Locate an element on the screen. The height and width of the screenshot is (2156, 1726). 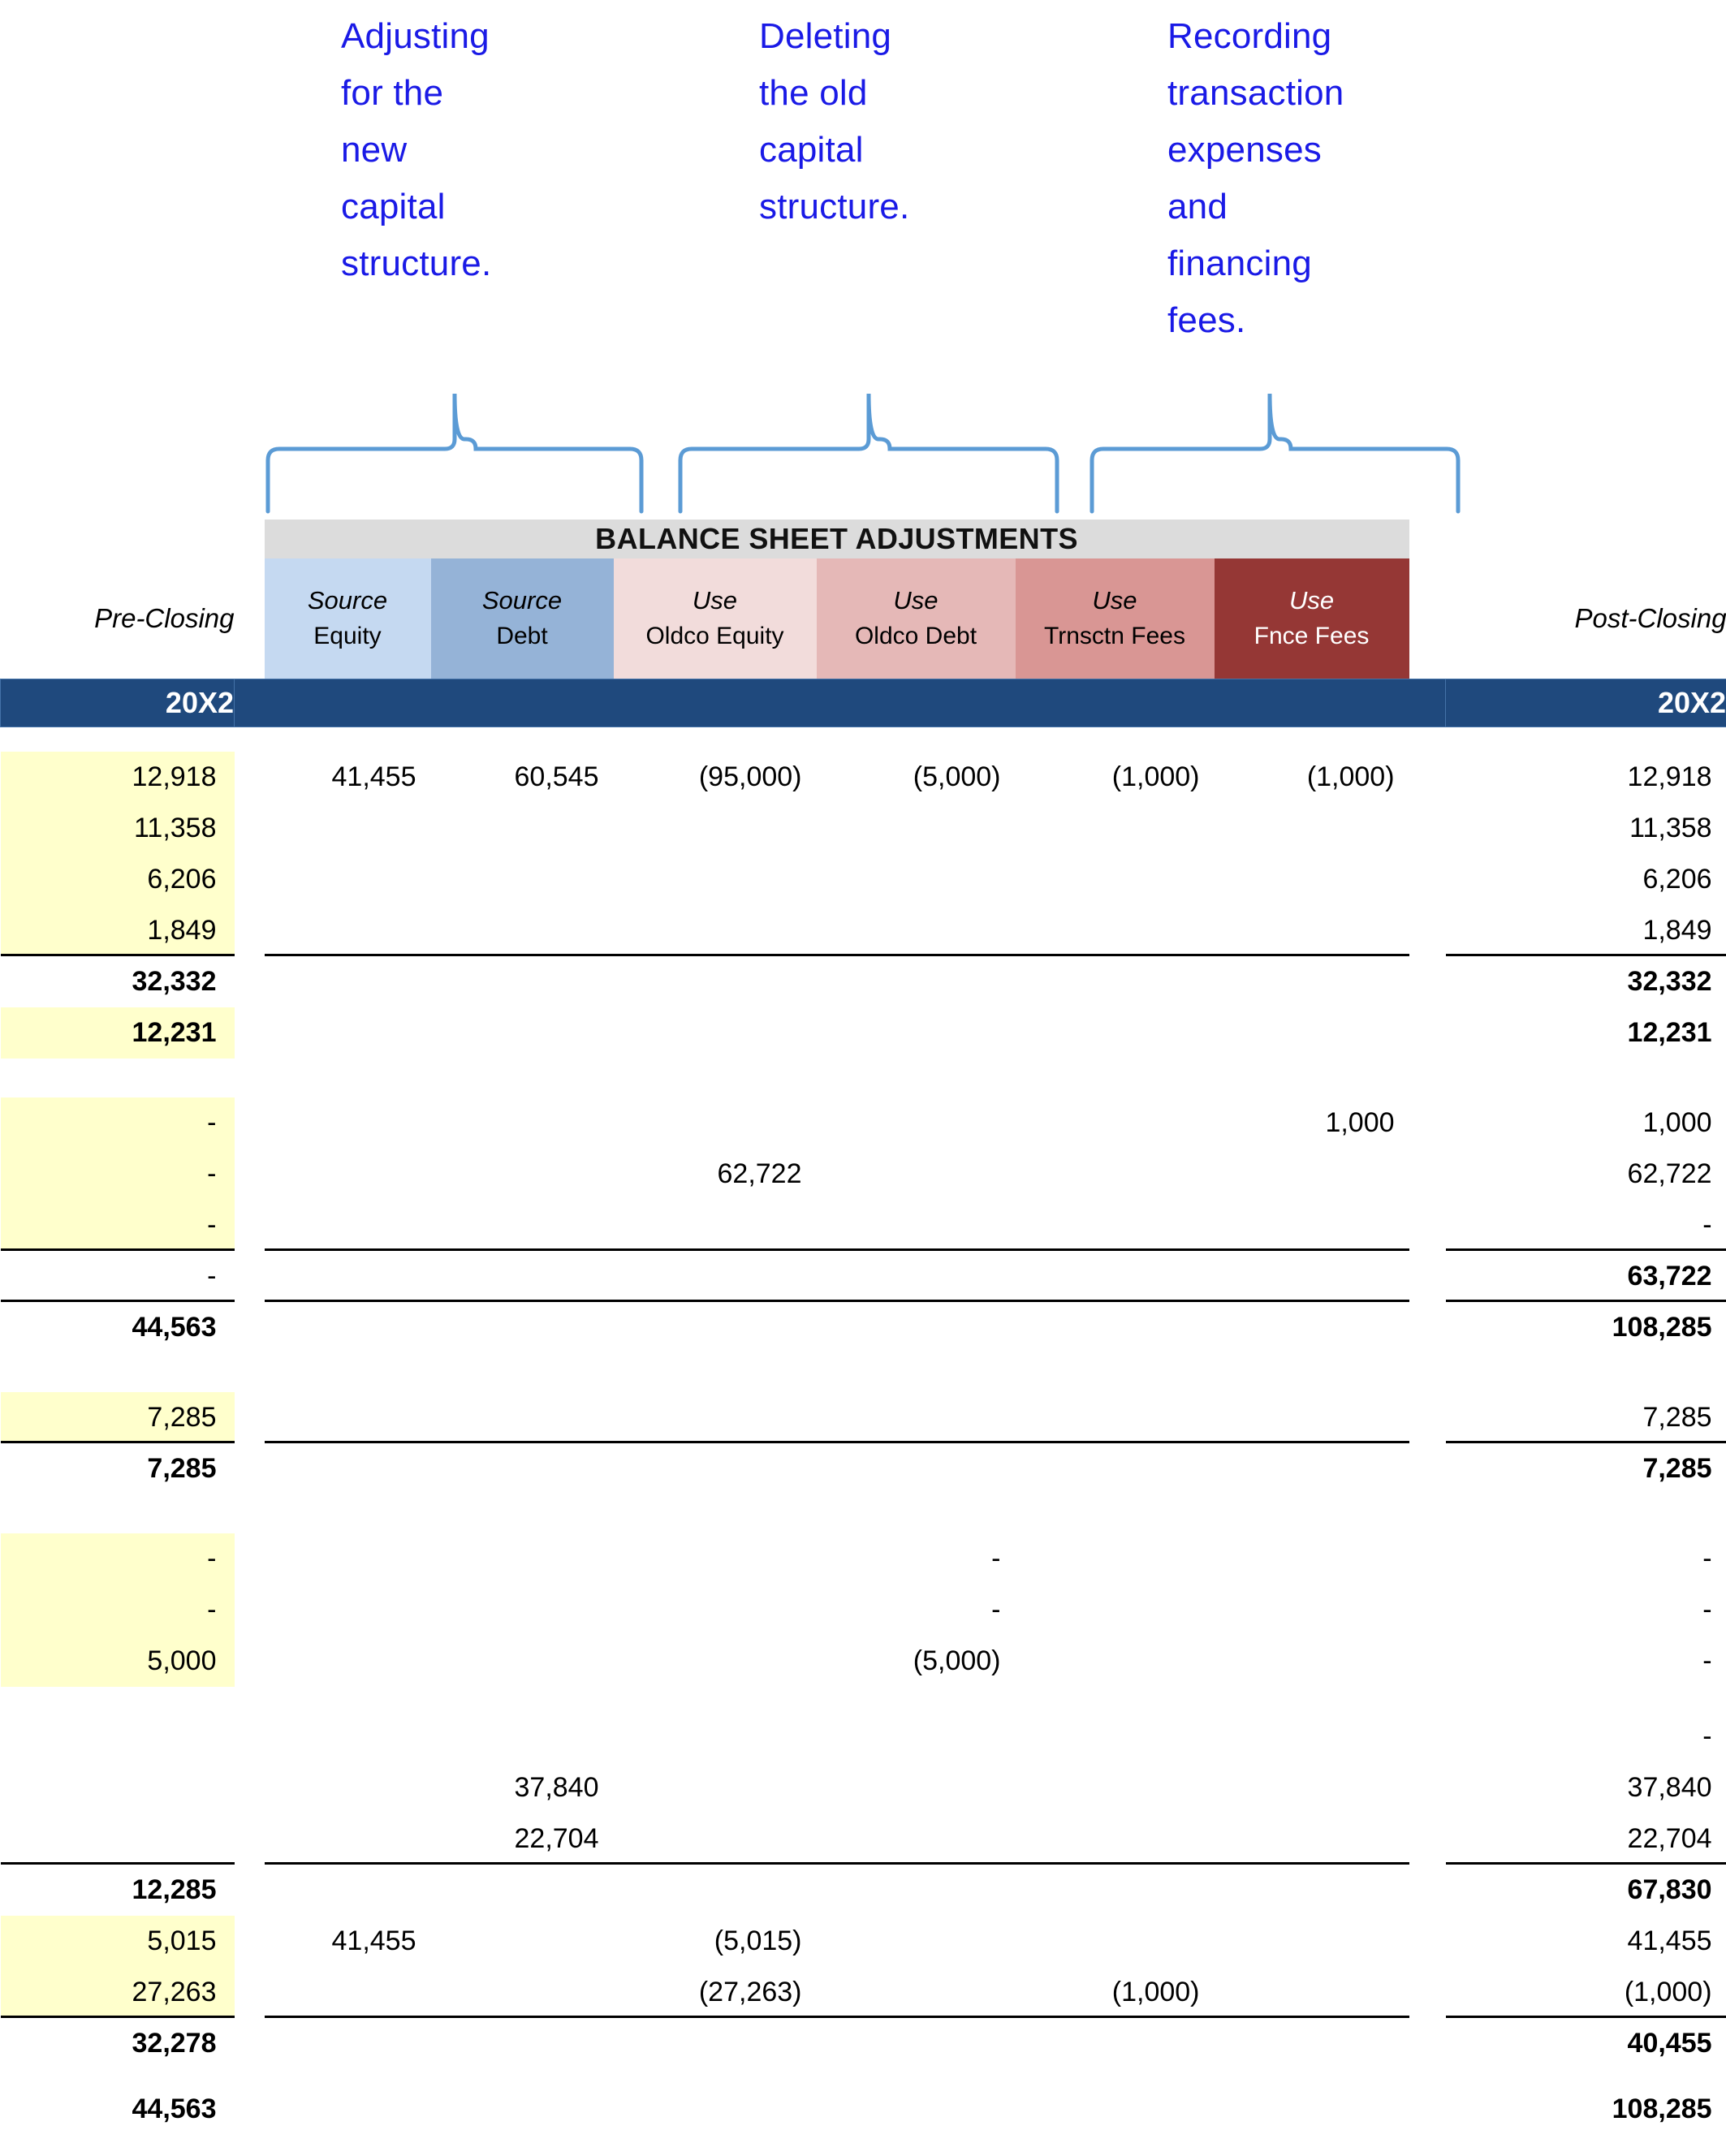
cell-pre-closing: 12,285 is located at coordinates (118, 1890).